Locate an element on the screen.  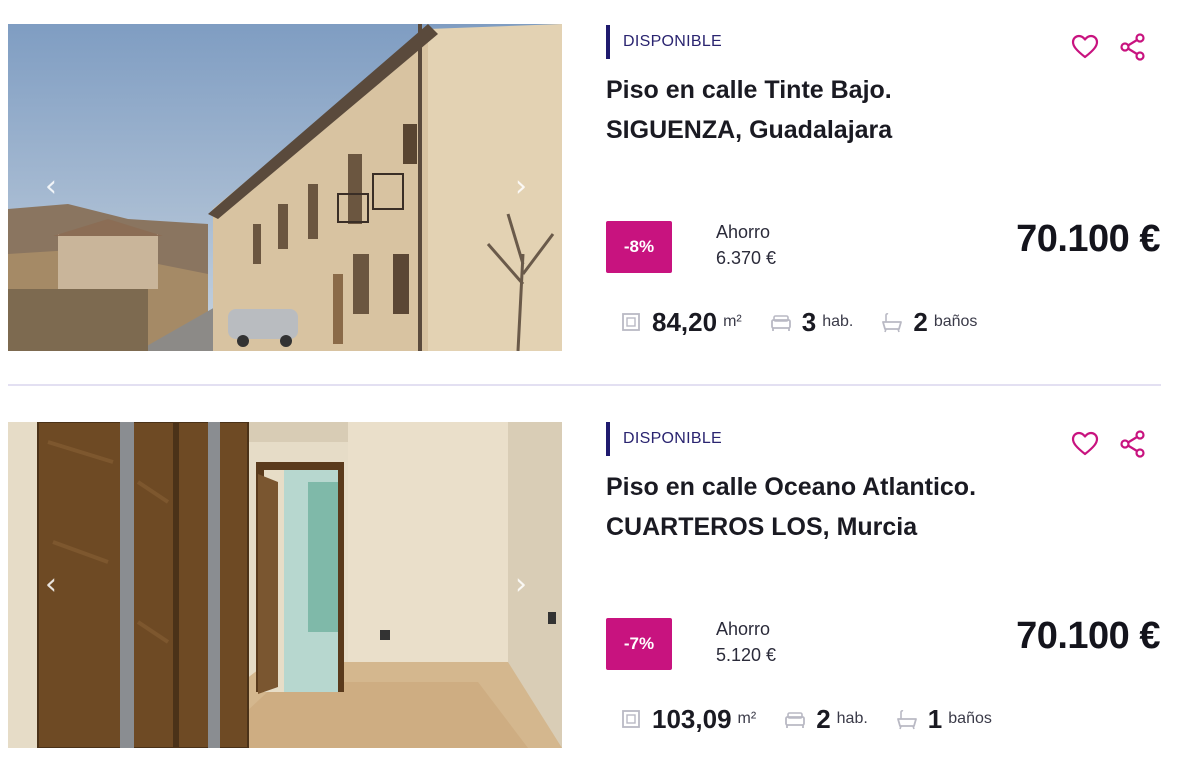
discount-badge: -8% is located at coordinates (639, 247).